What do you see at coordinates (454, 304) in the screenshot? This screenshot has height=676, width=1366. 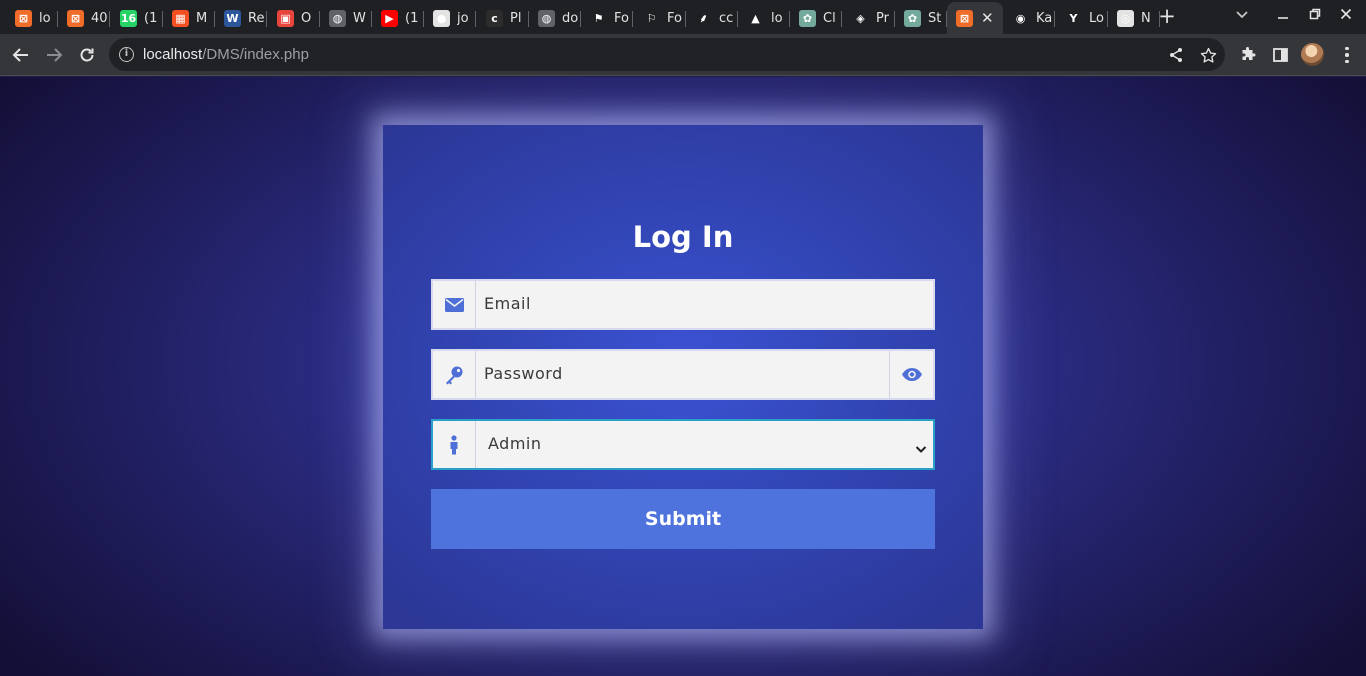 I see `envelope-icon` at bounding box center [454, 304].